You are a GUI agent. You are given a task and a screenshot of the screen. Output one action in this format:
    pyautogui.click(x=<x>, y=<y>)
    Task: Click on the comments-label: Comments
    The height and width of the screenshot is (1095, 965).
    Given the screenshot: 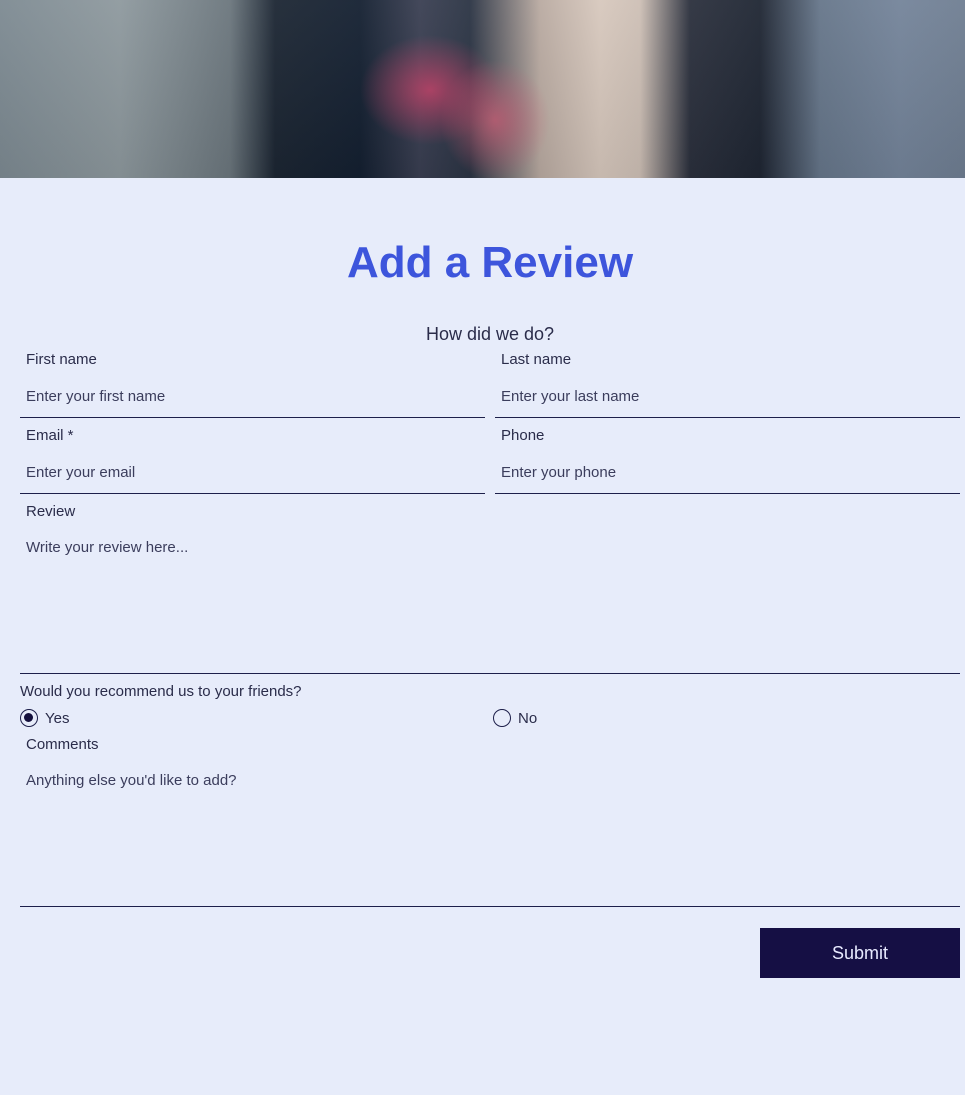 What is the action you would take?
    pyautogui.click(x=62, y=744)
    